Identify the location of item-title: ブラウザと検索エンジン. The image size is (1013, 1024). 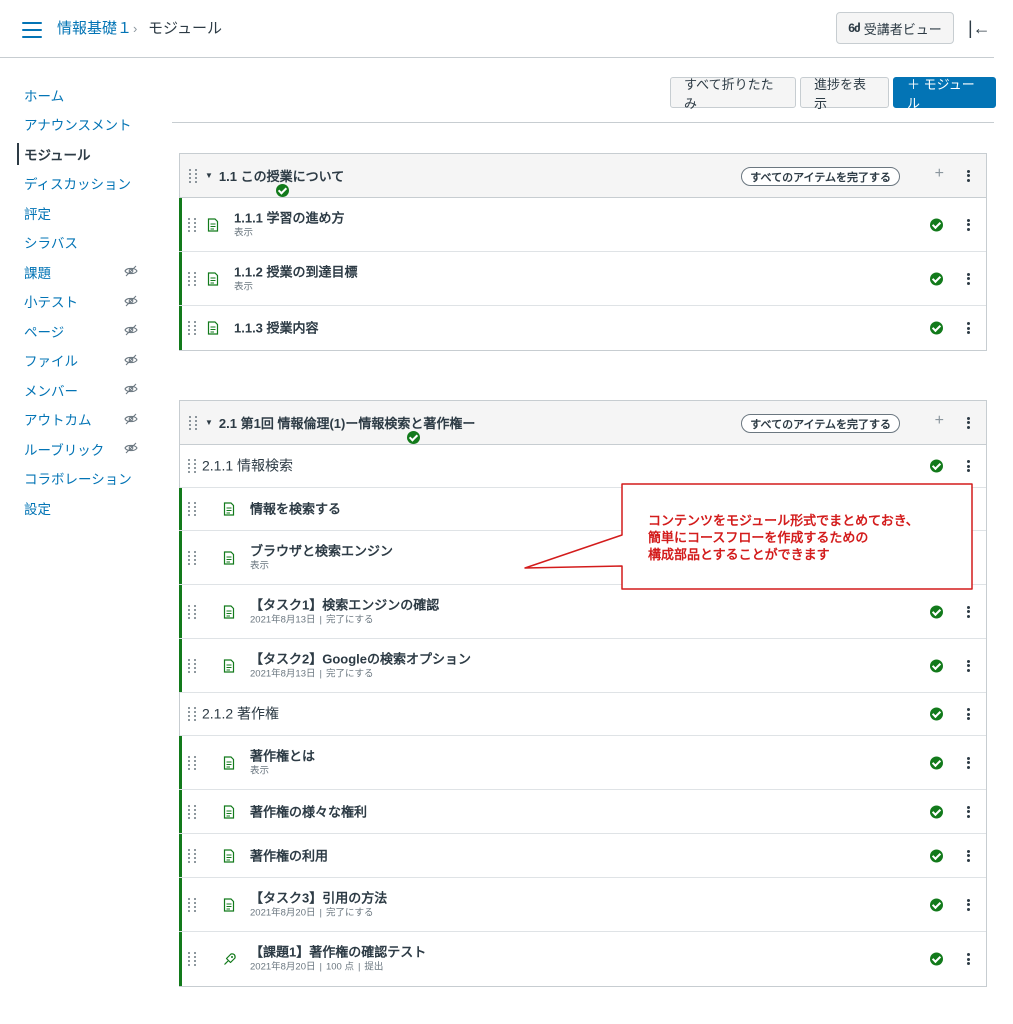
(321, 550).